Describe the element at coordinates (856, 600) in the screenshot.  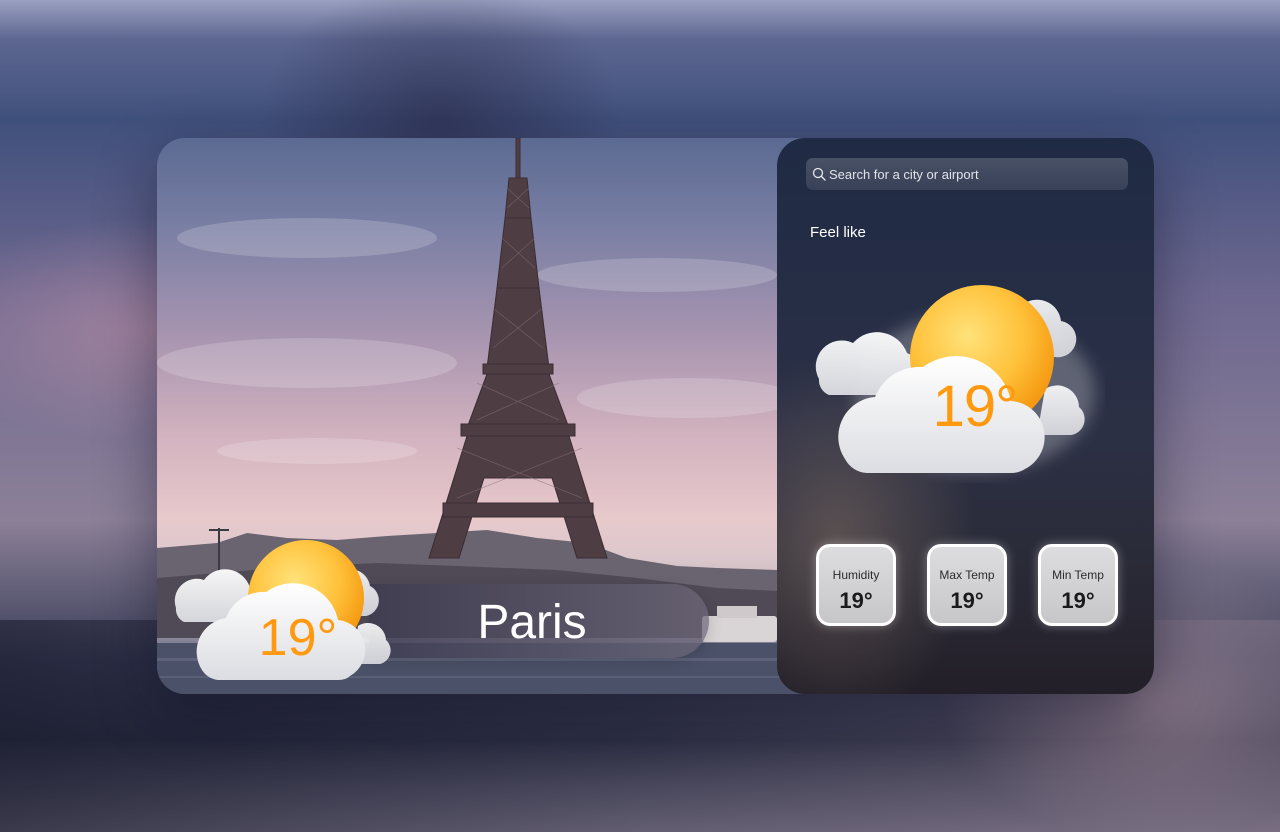
I see `humidity-value: 19°` at that location.